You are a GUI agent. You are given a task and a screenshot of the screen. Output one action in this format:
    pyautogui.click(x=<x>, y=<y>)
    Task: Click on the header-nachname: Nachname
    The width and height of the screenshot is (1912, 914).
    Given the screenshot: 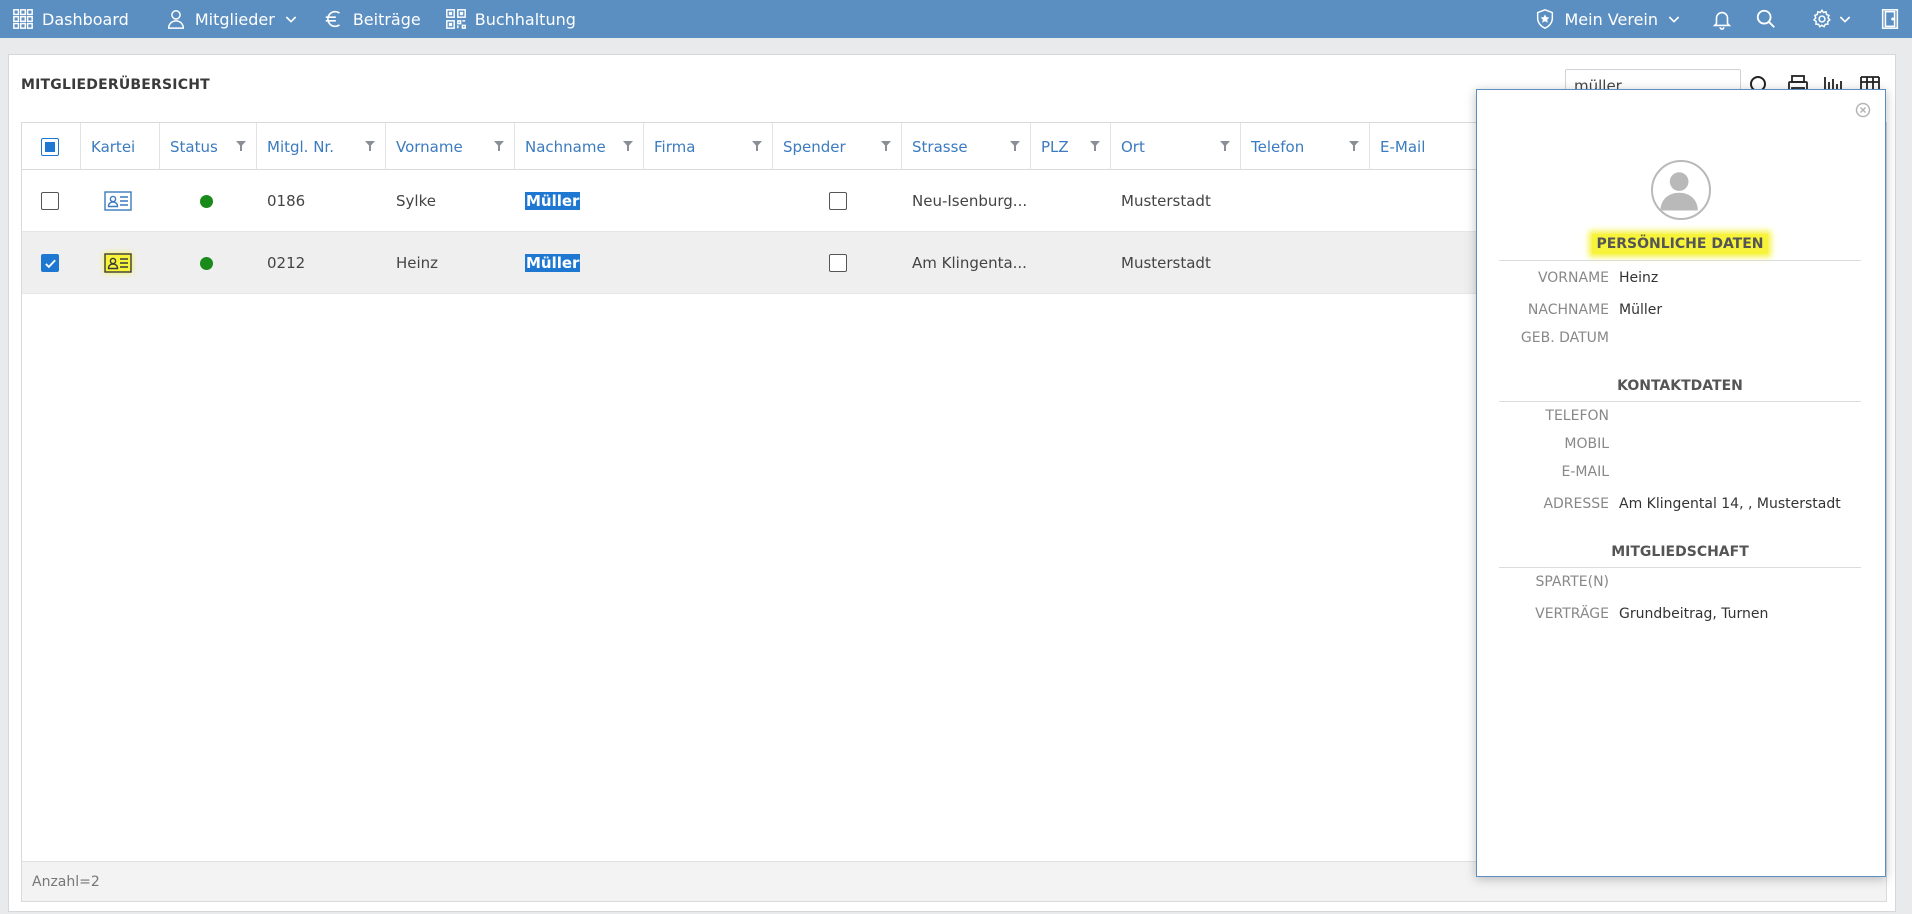 What is the action you would take?
    pyautogui.click(x=579, y=146)
    